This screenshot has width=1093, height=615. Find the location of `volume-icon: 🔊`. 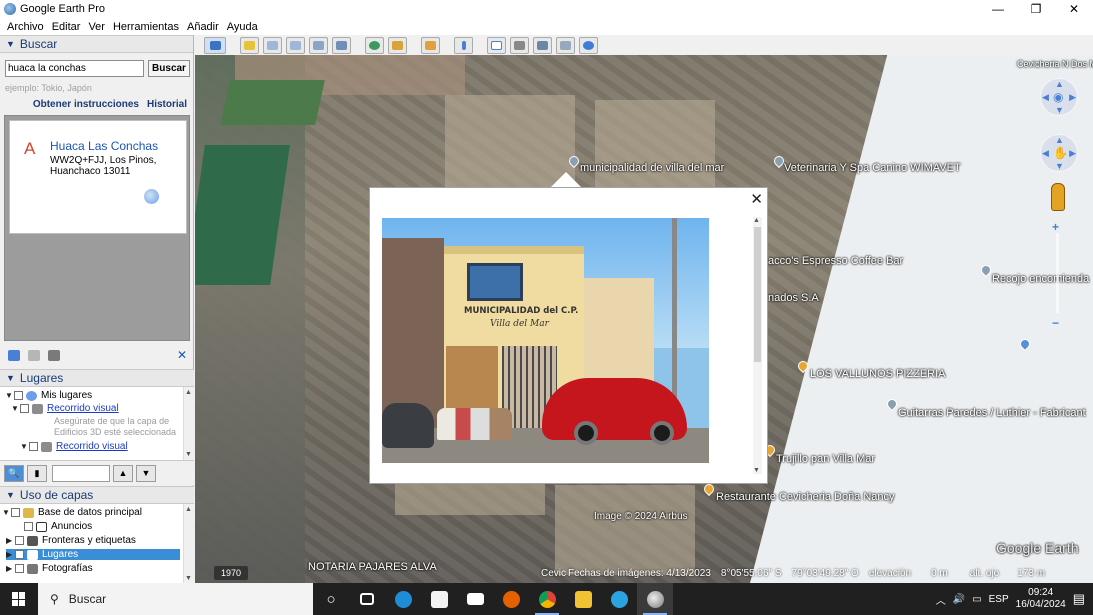

volume-icon: 🔊 is located at coordinates (959, 599).